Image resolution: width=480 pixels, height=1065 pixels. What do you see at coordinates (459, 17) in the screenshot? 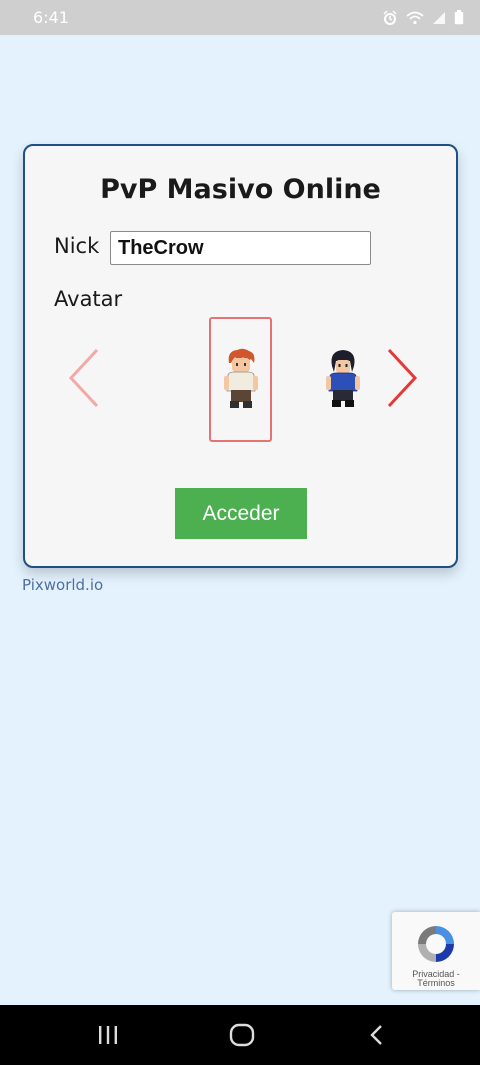
I see `battery-icon` at bounding box center [459, 17].